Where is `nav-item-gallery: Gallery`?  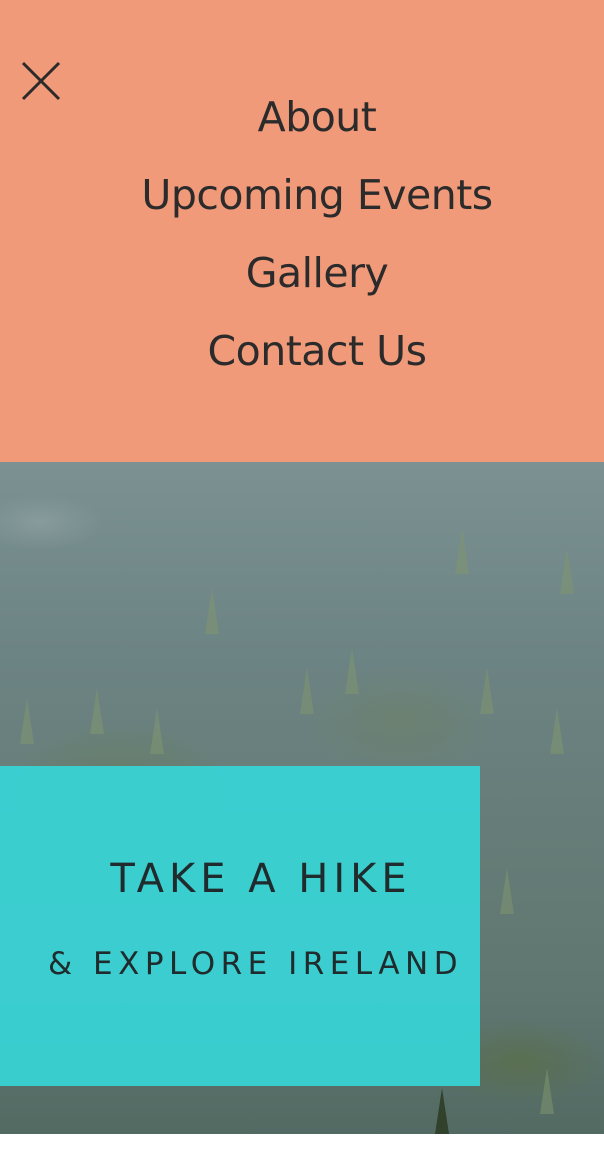 nav-item-gallery: Gallery is located at coordinates (317, 283).